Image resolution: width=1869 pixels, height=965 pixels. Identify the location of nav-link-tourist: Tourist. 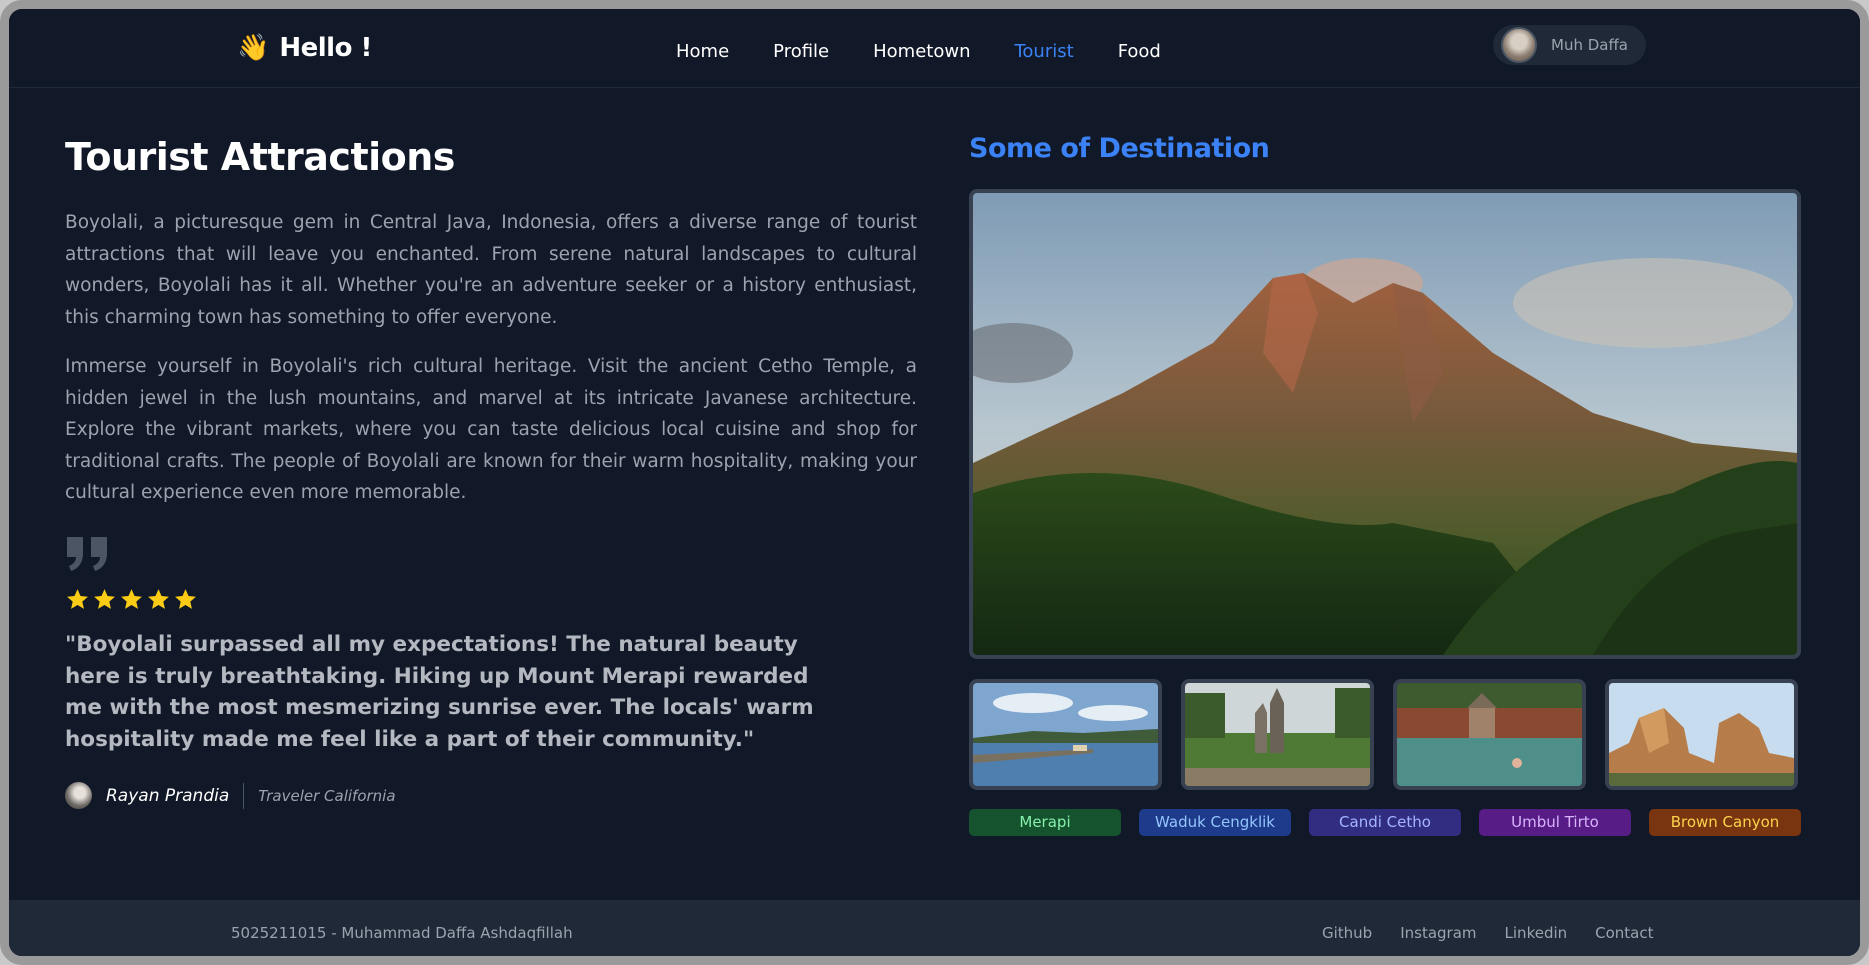
(1043, 51).